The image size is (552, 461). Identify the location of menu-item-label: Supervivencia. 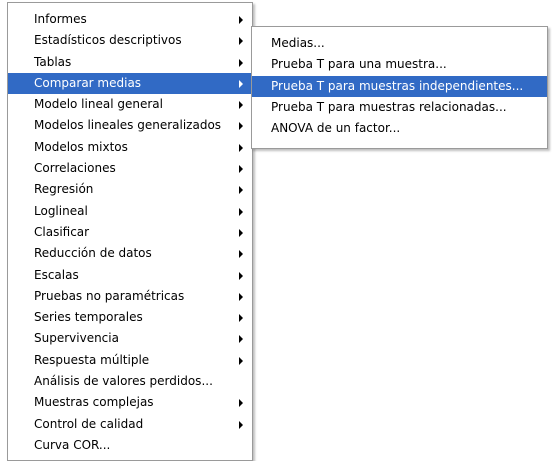
(76, 338).